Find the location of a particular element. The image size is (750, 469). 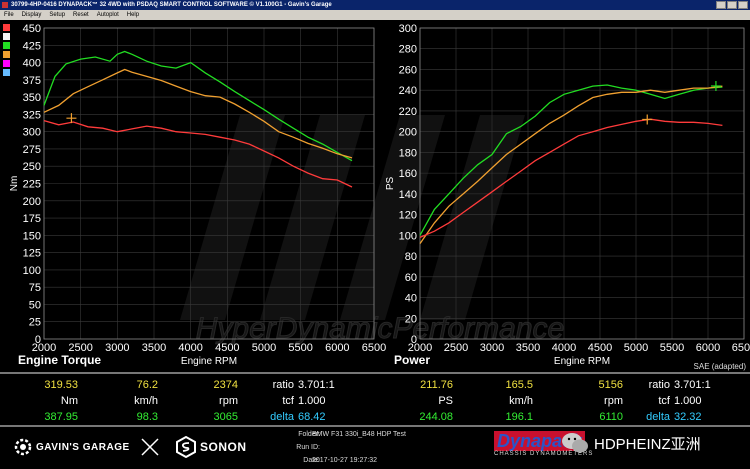

menu-display: Display is located at coordinates (32, 15).